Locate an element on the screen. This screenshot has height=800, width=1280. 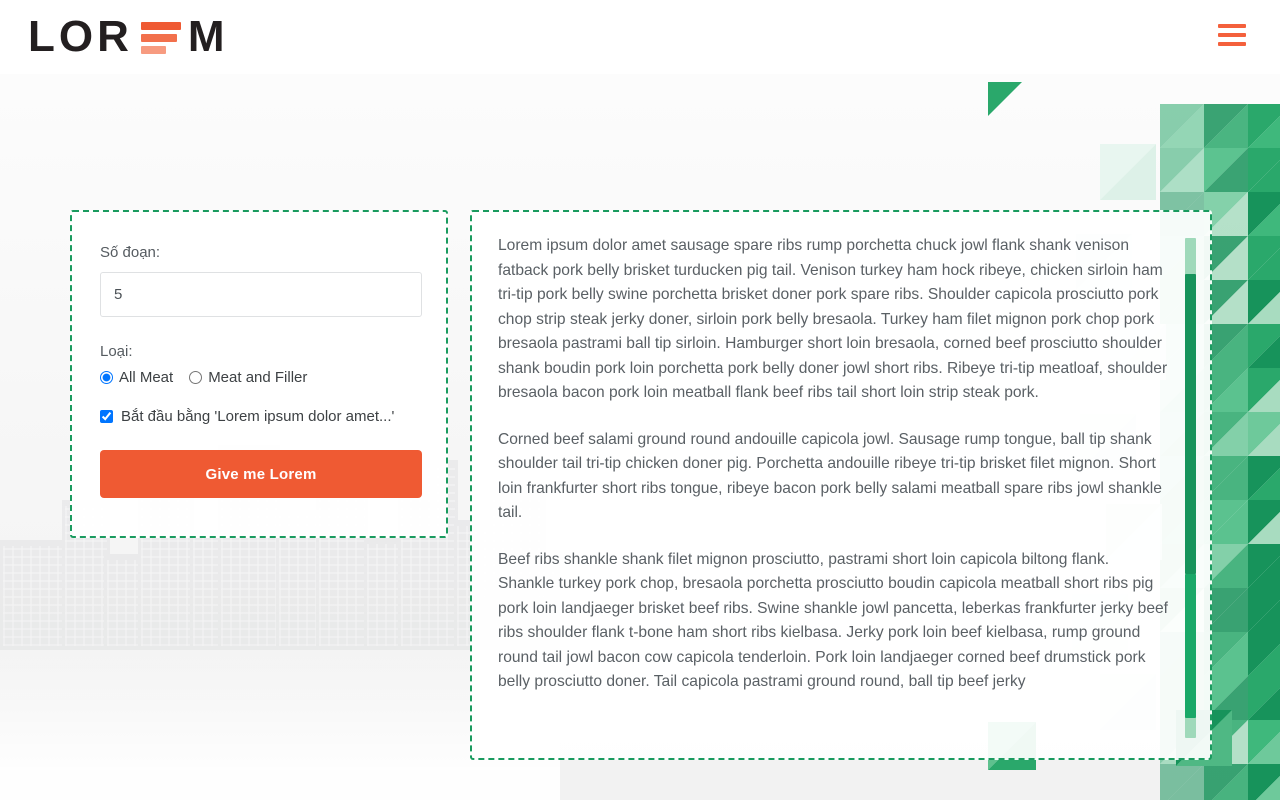
radio-option-meat-and-filler: Meat and Filler is located at coordinates (248, 377).